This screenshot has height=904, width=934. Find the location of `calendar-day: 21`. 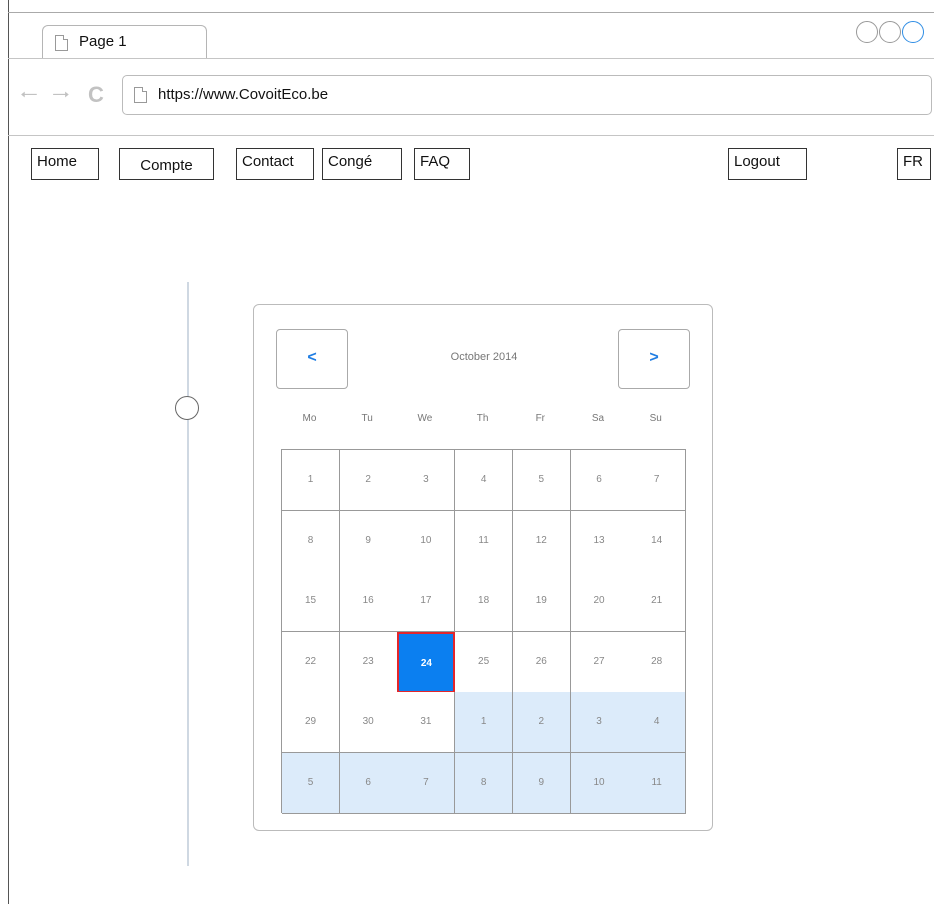

calendar-day: 21 is located at coordinates (657, 601).